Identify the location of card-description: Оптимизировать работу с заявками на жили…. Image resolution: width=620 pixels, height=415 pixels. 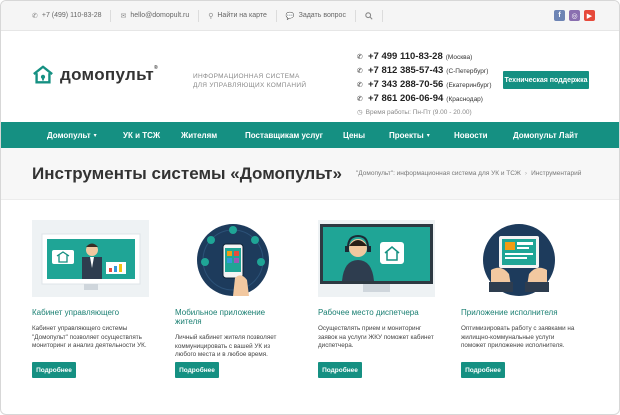
(518, 337).